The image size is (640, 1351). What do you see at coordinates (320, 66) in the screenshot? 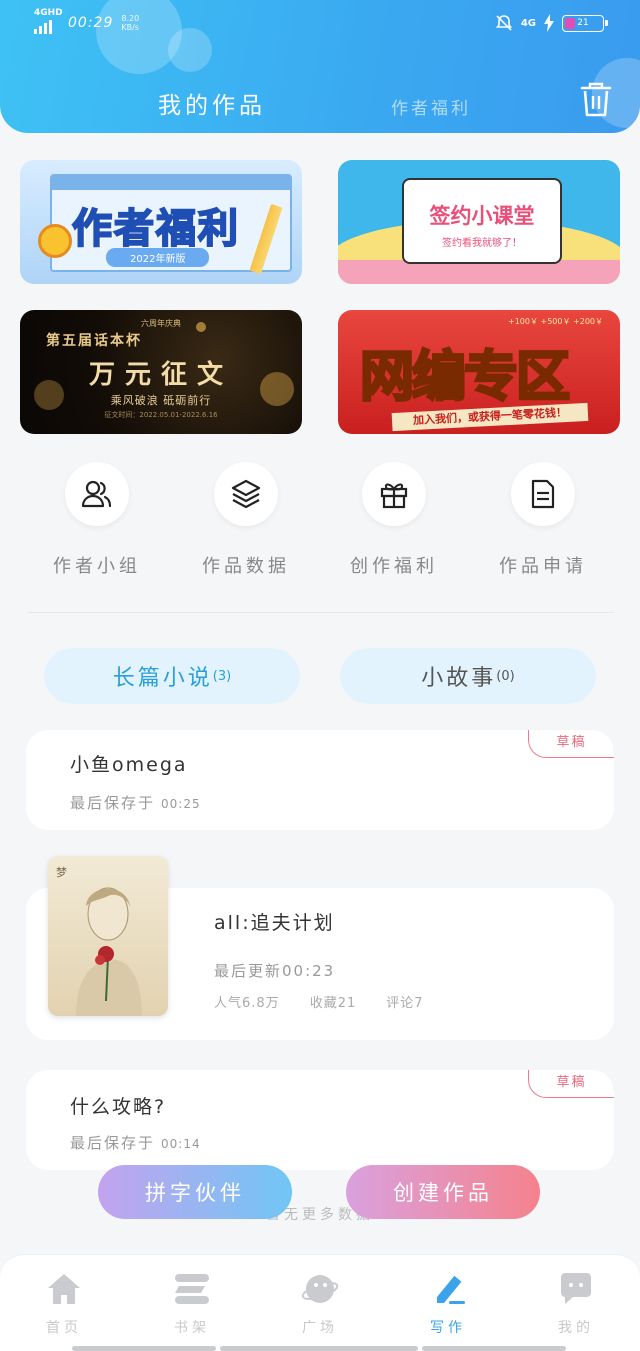
I see `app-header: 4GHD 00:29 8.20 KB/s 4G 21 我的作品 作者福利` at bounding box center [320, 66].